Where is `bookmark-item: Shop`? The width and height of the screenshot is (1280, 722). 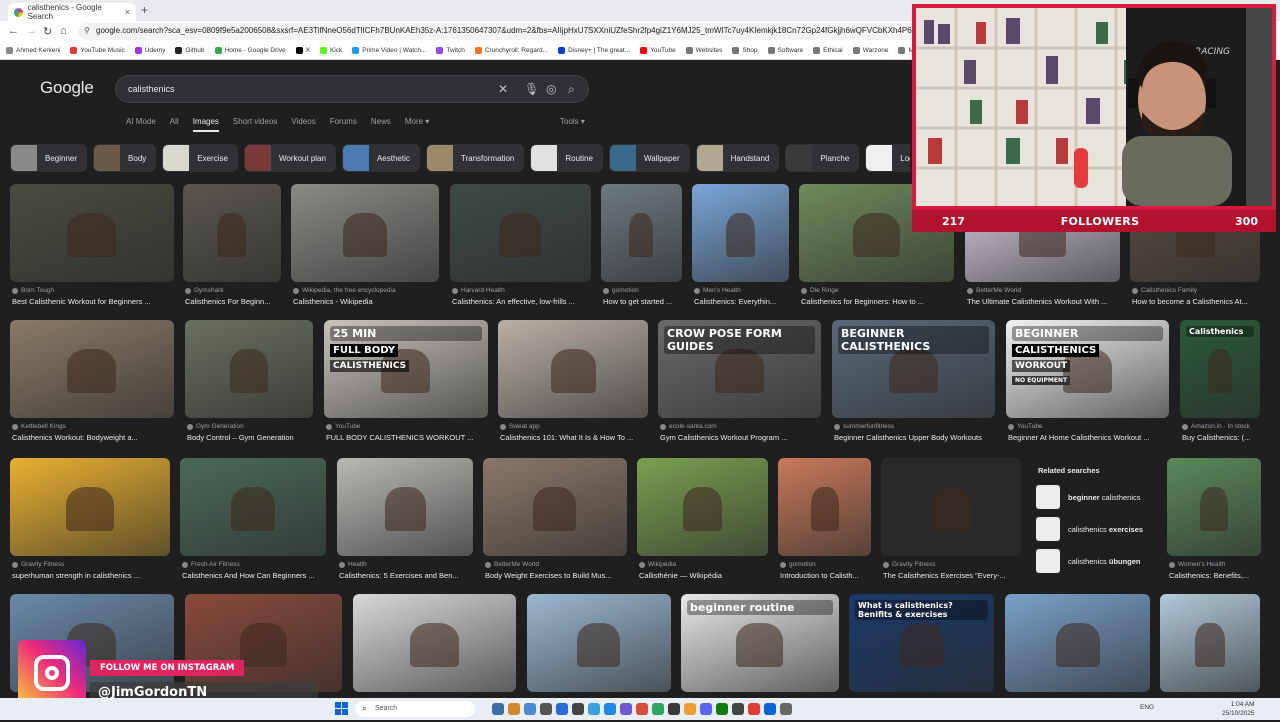
bookmark-item: Shop is located at coordinates (745, 50).